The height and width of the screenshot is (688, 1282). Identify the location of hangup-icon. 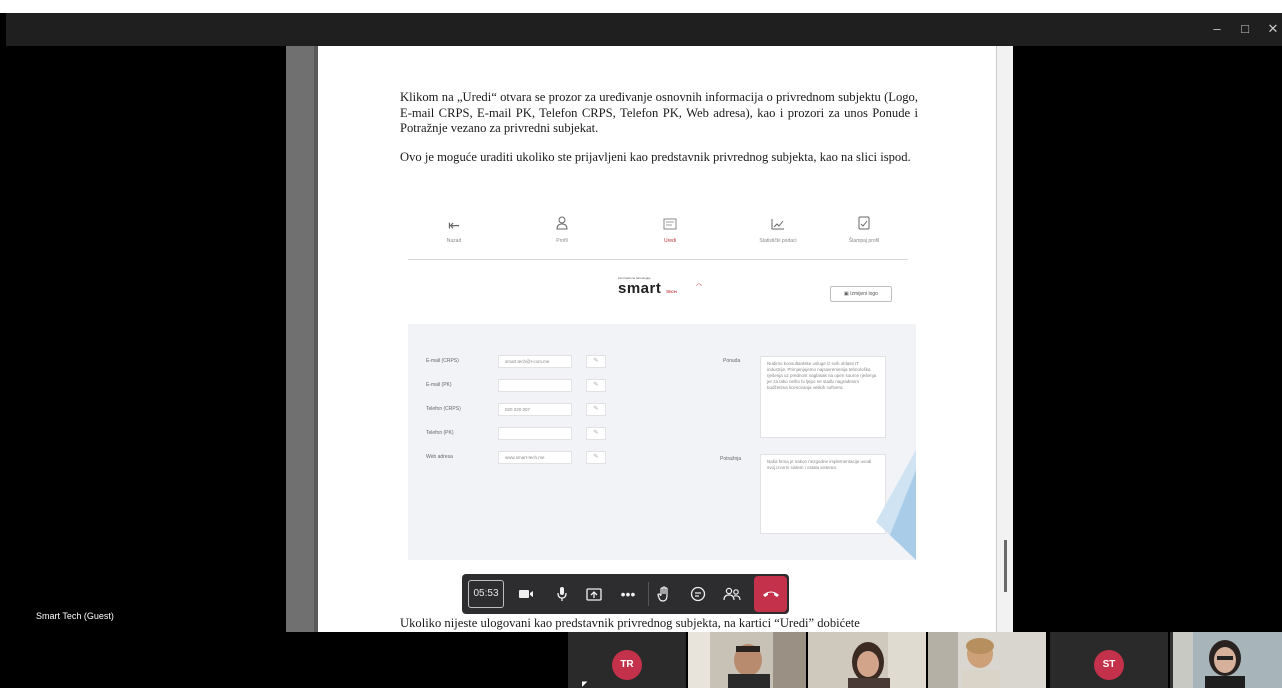
(770, 594).